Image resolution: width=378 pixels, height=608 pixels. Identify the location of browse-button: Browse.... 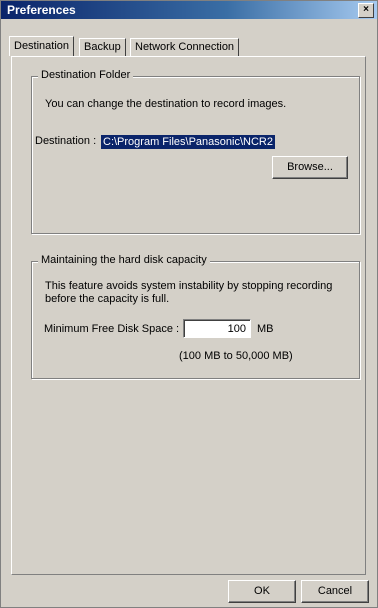
(310, 167).